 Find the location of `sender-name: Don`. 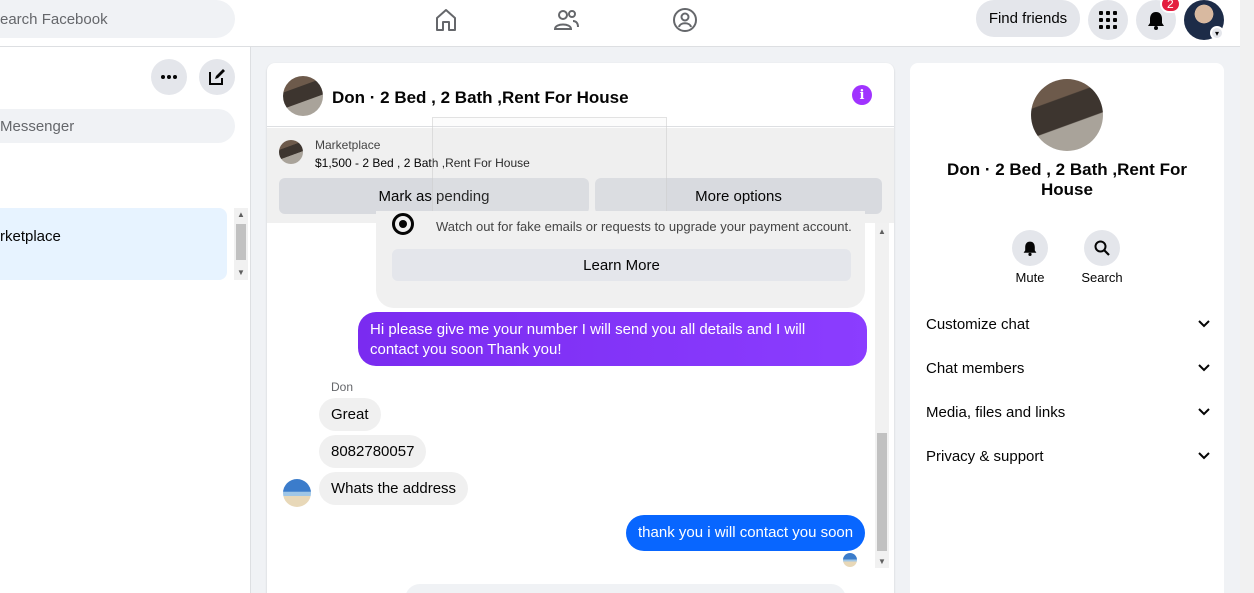

sender-name: Don is located at coordinates (342, 387).